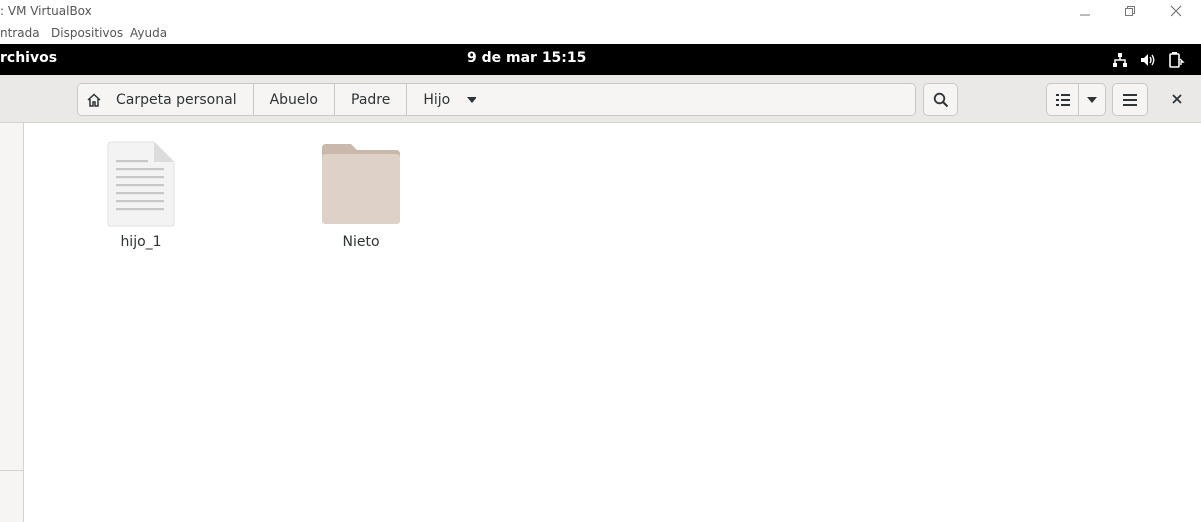 The image size is (1201, 522). I want to click on breadcrumb-label: Padre, so click(371, 99).